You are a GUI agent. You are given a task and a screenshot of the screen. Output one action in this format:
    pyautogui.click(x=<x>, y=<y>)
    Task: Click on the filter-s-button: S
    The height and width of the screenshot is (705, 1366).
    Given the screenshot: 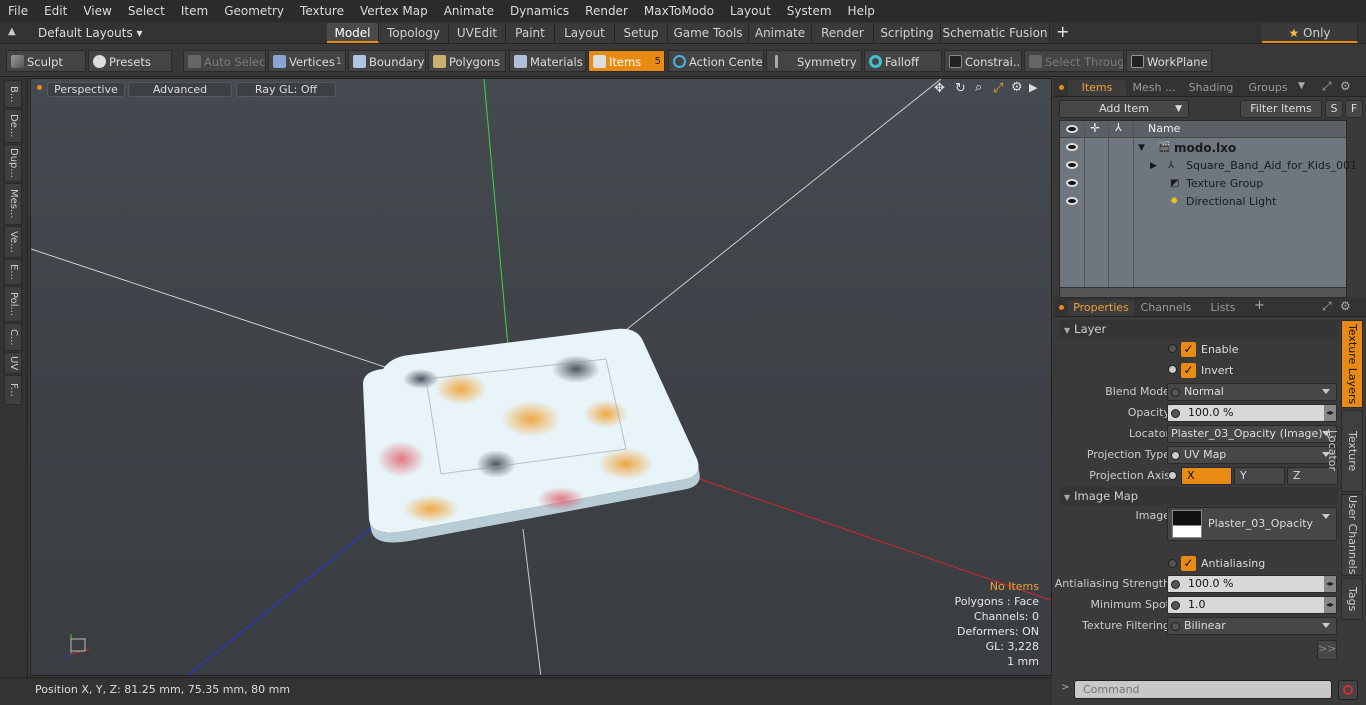 What is the action you would take?
    pyautogui.click(x=1334, y=109)
    